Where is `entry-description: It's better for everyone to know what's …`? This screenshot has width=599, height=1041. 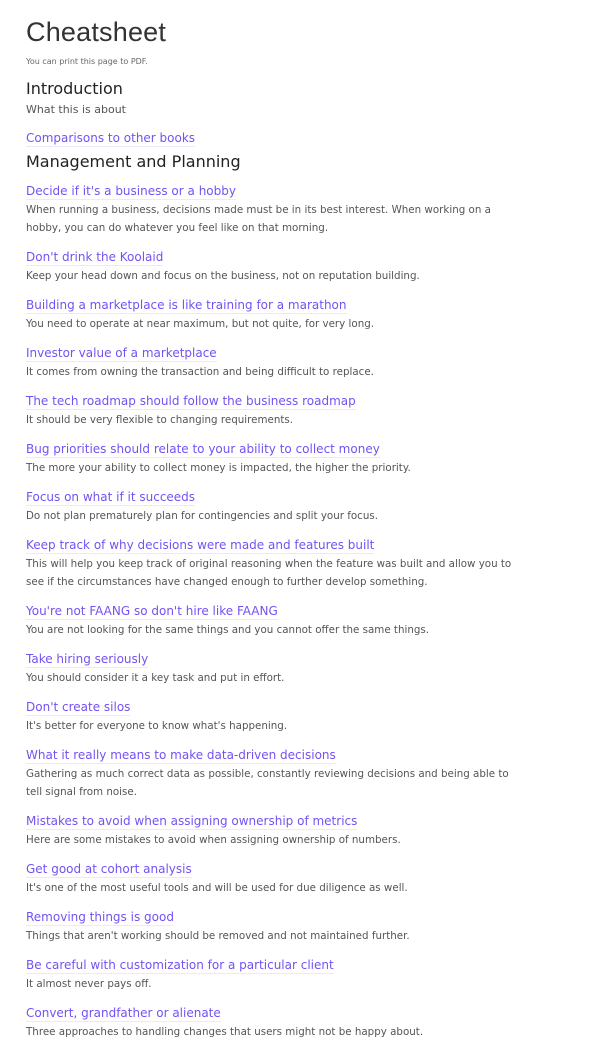 entry-description: It's better for everyone to know what's … is located at coordinates (157, 726).